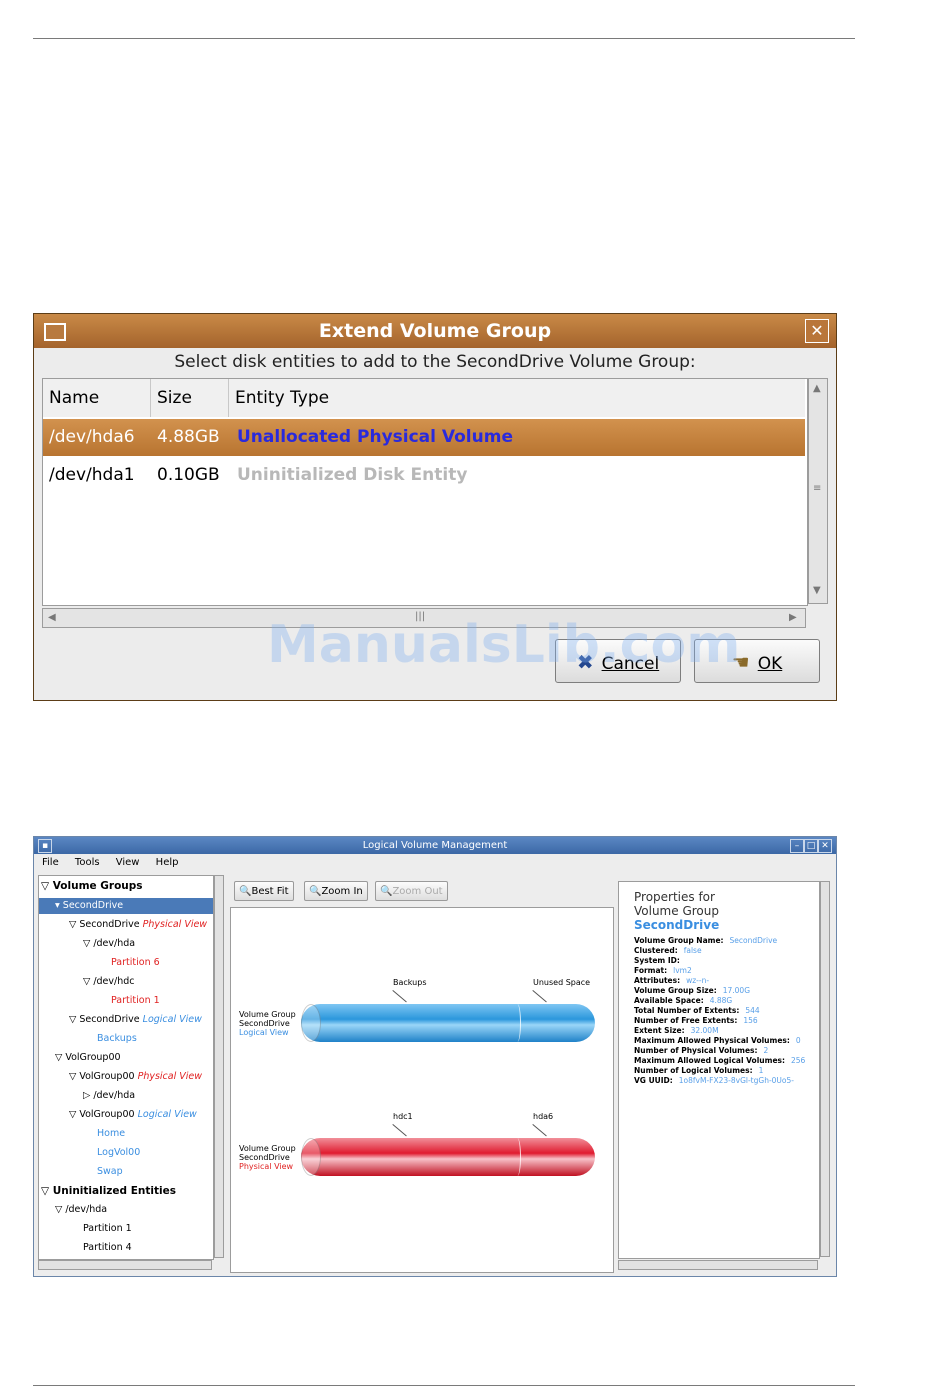 This screenshot has width=950, height=1398. What do you see at coordinates (718, 1265) in the screenshot?
I see `properties-horizontal-scrollbar` at bounding box center [718, 1265].